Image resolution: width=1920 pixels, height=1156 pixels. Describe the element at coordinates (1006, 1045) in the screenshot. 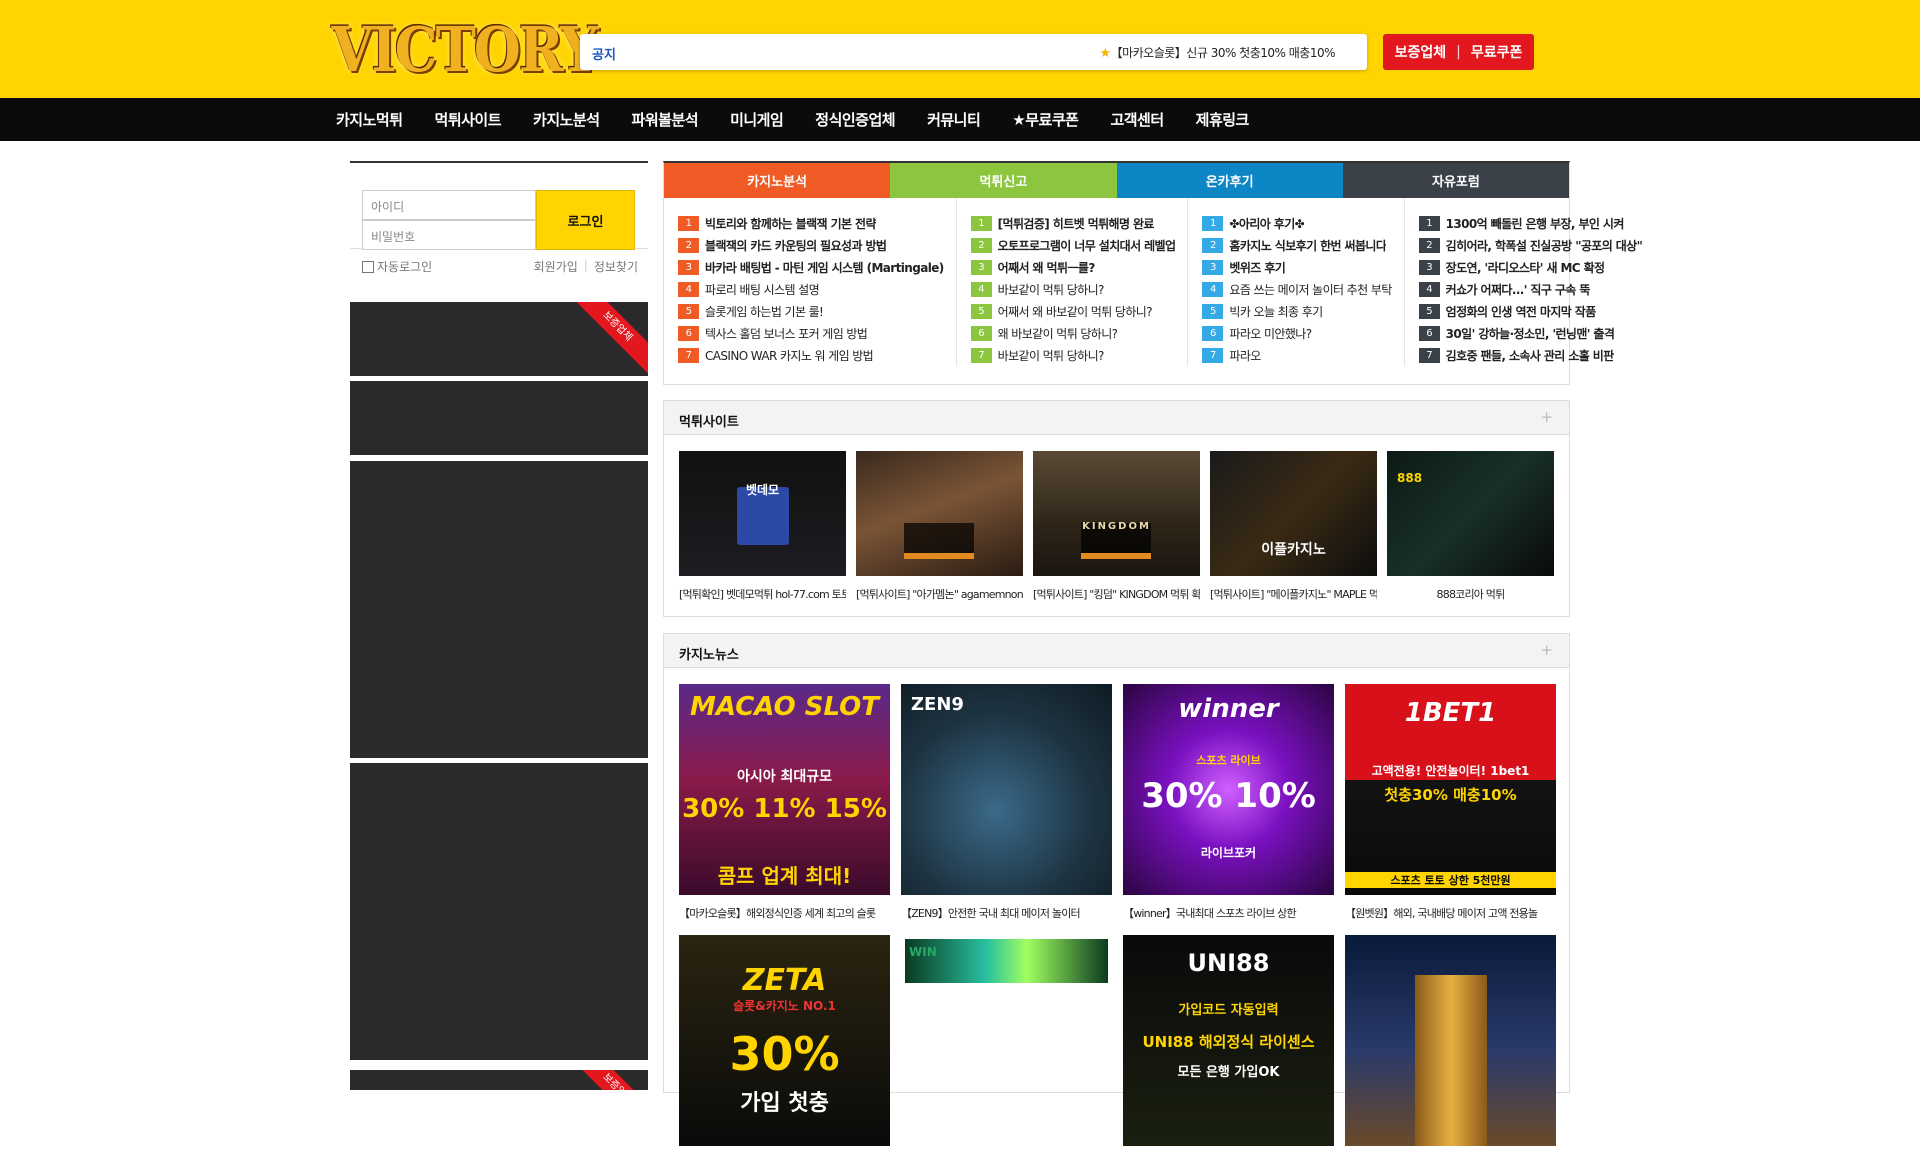

I see `news-card: WIN` at that location.